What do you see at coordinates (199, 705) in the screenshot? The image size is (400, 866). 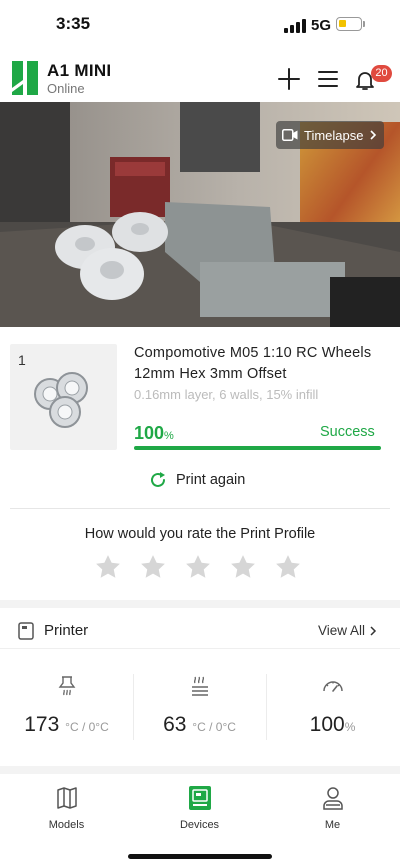 I see `bed-temperature-stat: 63 °C / 0°C` at bounding box center [199, 705].